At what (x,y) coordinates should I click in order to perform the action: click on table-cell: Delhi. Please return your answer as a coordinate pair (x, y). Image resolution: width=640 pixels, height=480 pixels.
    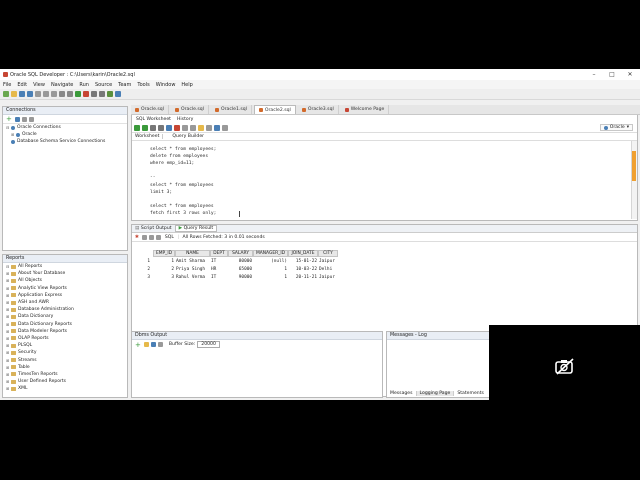
    Looking at the image, I should click on (328, 269).